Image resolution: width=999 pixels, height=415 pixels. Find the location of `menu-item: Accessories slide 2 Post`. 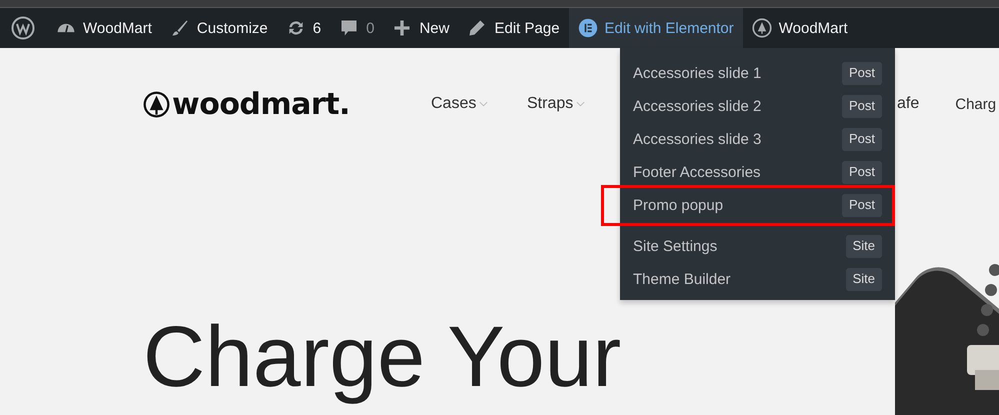

menu-item: Accessories slide 2 Post is located at coordinates (757, 106).